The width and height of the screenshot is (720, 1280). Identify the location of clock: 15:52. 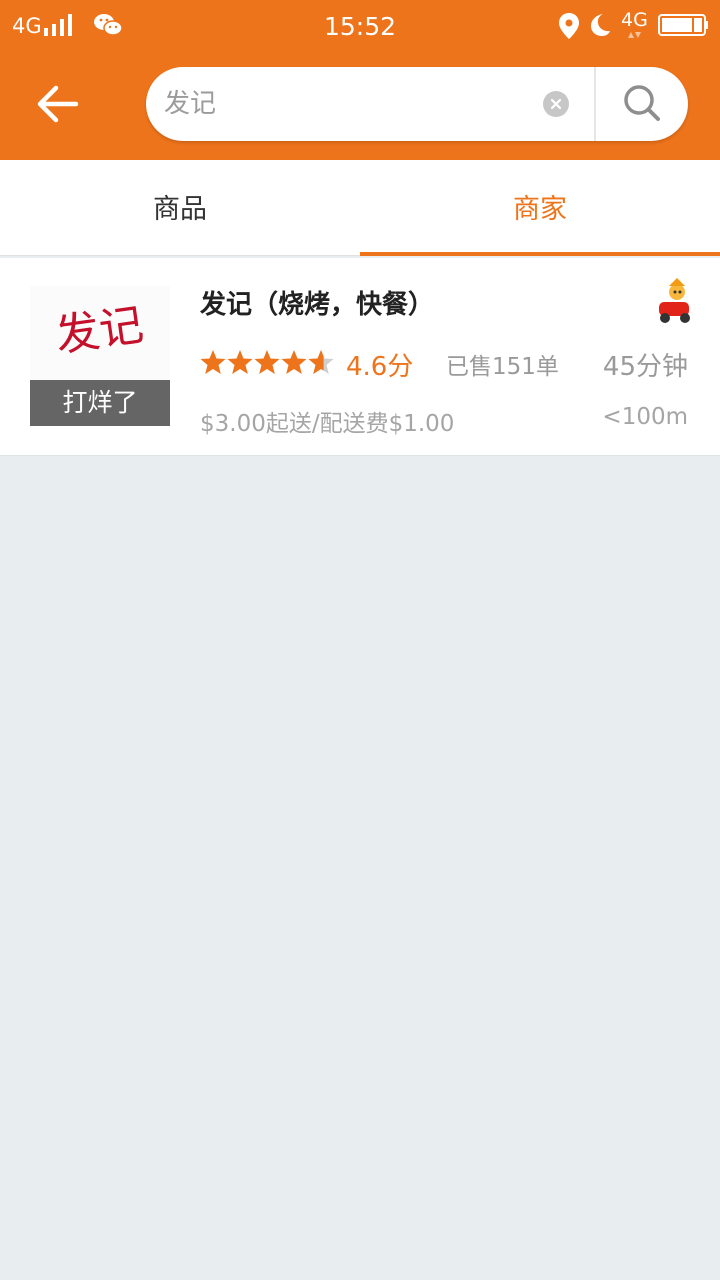
(360, 26).